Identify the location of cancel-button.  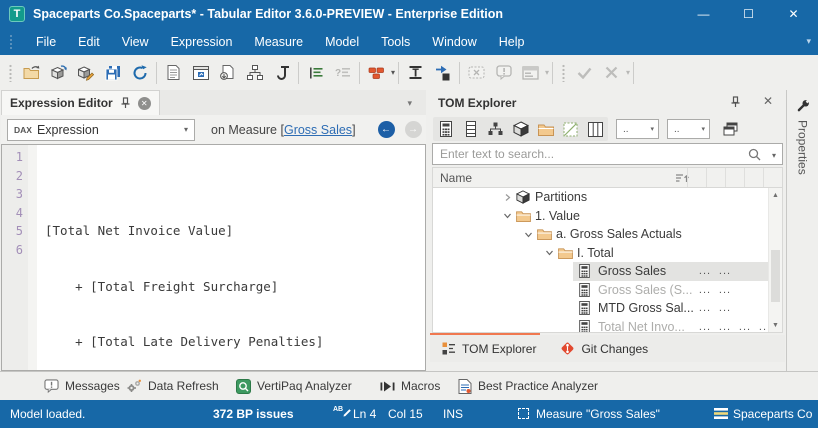
(611, 73).